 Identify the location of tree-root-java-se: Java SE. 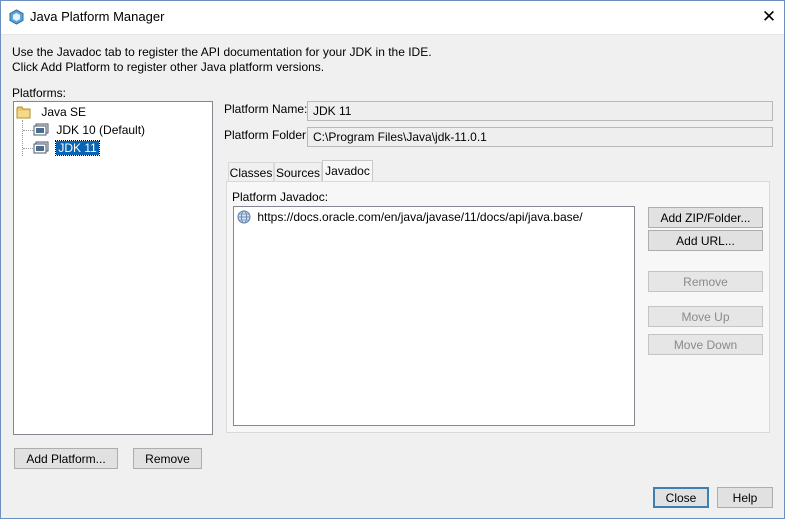
(51, 112).